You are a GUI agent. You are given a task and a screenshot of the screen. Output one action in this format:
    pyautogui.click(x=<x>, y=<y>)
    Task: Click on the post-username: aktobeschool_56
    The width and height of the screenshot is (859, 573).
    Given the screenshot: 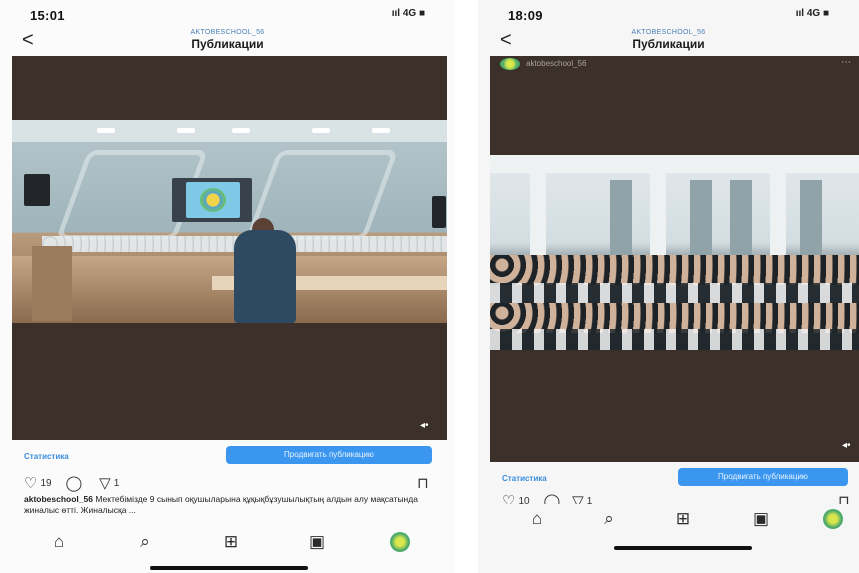 What is the action you would take?
    pyautogui.click(x=556, y=63)
    